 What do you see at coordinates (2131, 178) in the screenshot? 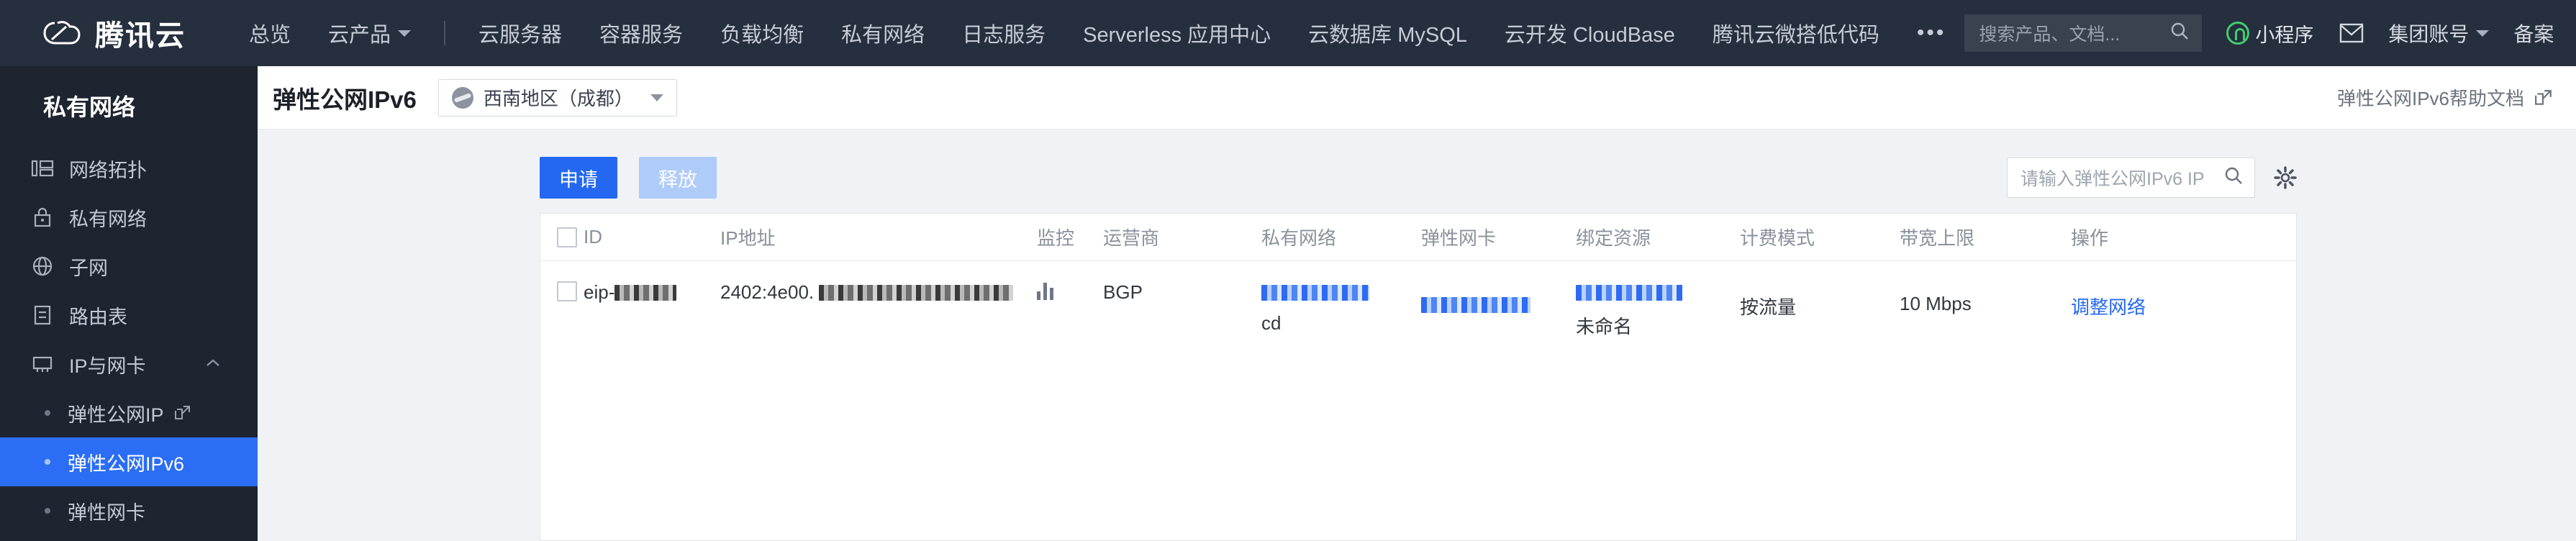
I see `table-search-box: 请输入弹性公网IPv6 IP` at bounding box center [2131, 178].